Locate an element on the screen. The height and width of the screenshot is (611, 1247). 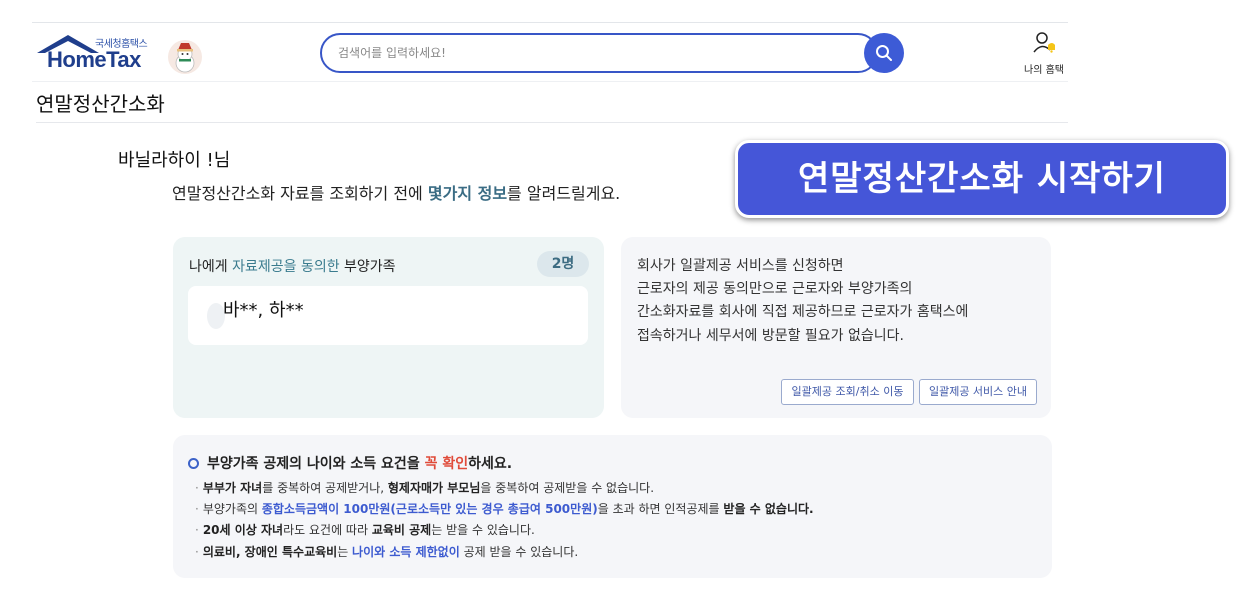
hometax-logo: 국세청홈택스 HomeTax is located at coordinates (119, 55).